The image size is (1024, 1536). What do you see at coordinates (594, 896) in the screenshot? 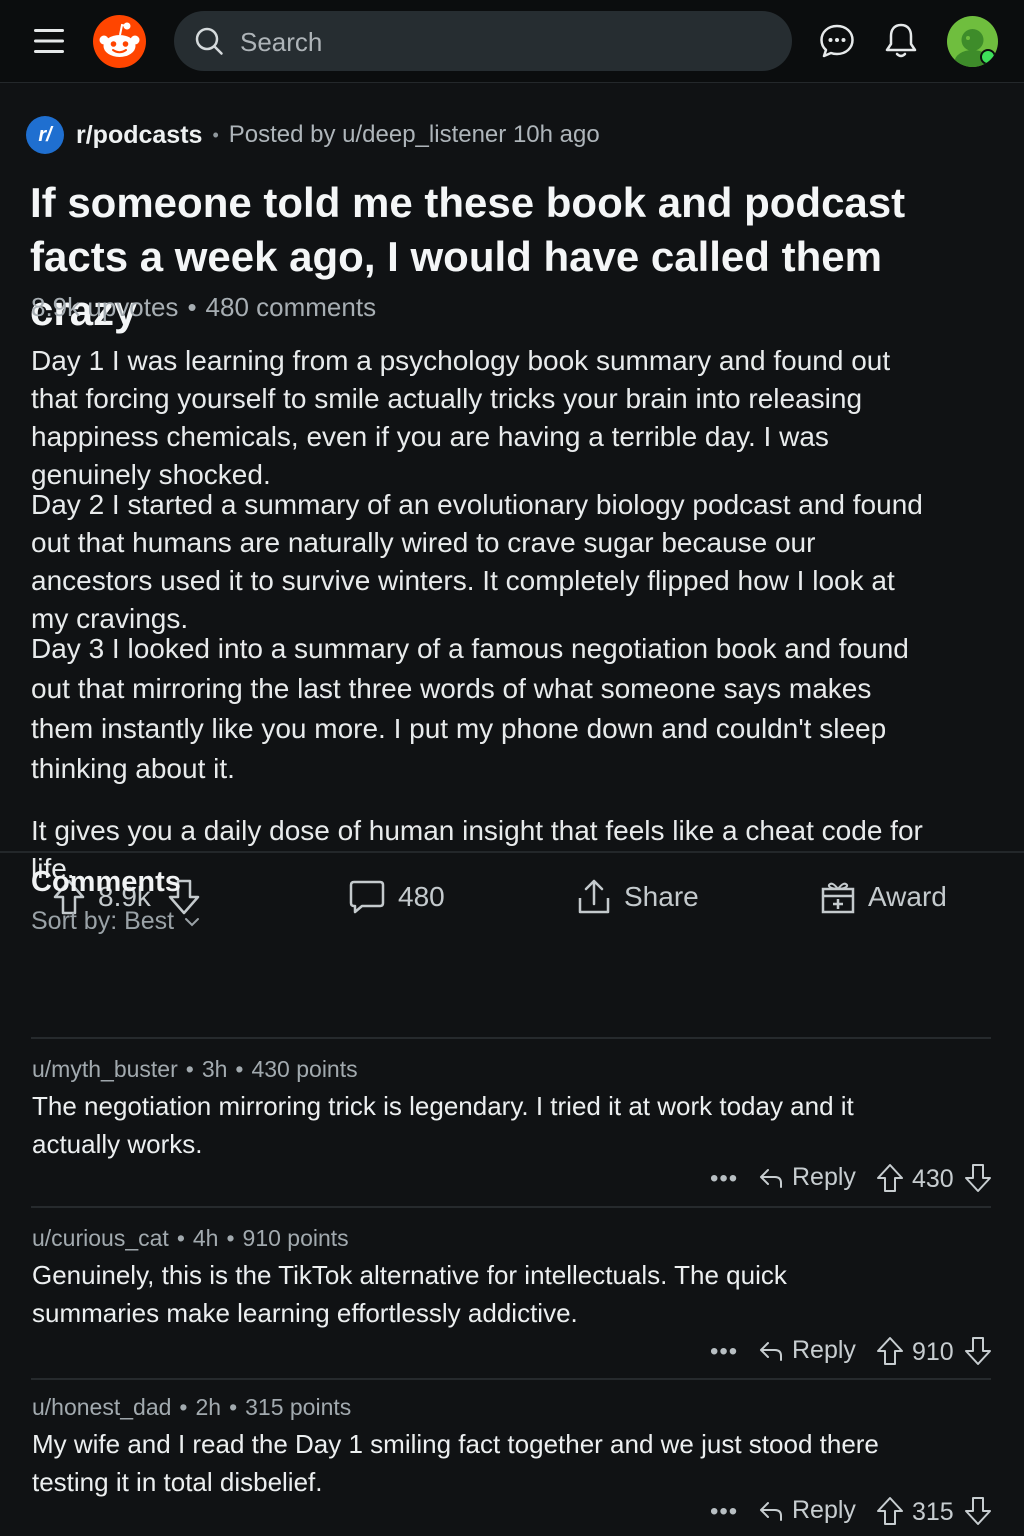
I see `share-icon` at bounding box center [594, 896].